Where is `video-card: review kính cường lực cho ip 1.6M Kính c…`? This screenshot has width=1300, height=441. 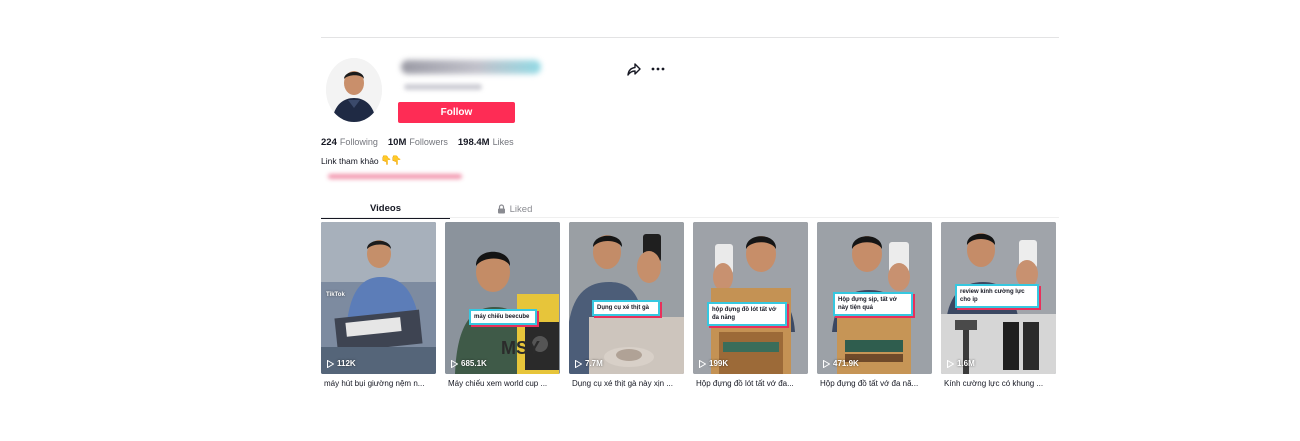
video-card: review kính cường lực cho ip 1.6M Kính c… is located at coordinates (998, 305).